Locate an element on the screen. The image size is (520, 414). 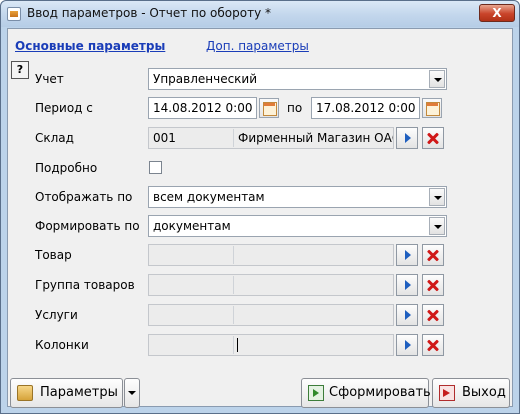
tovar-field is located at coordinates (271, 255).